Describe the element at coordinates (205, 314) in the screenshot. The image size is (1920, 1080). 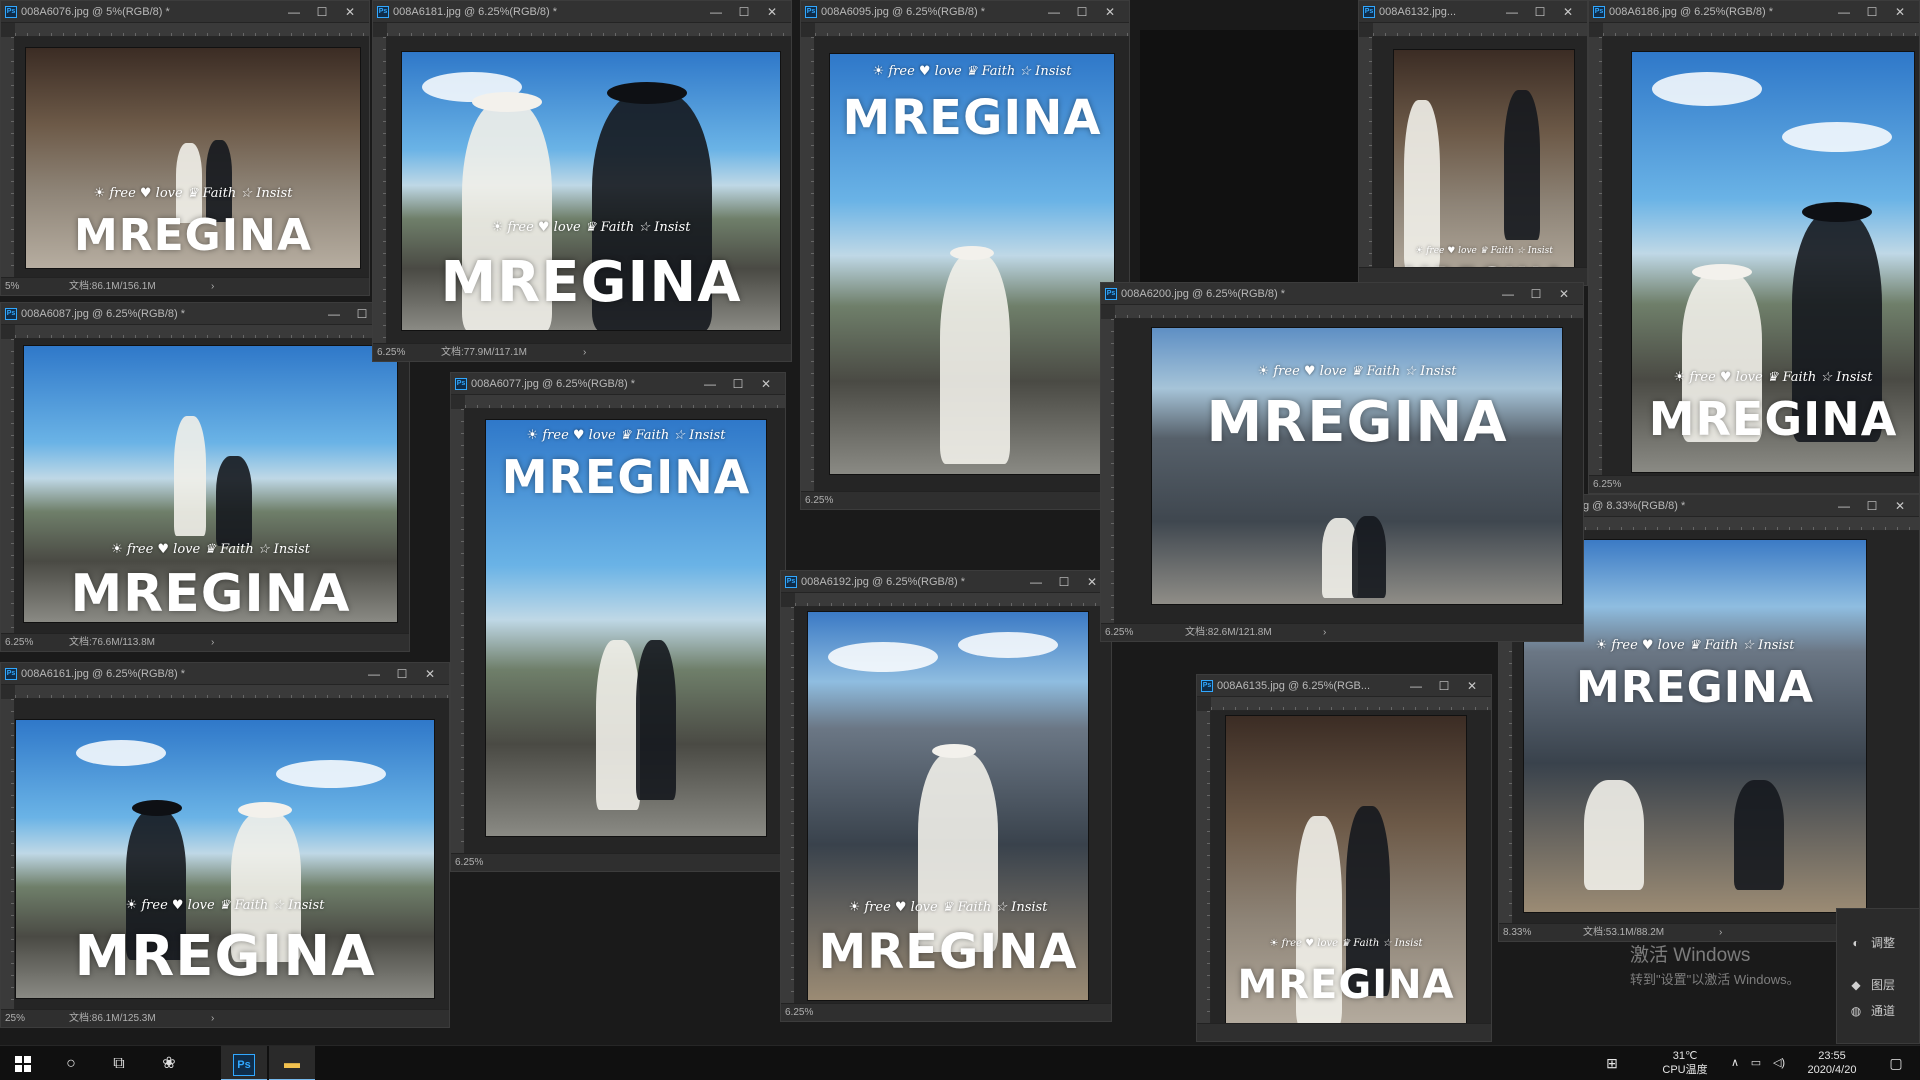
I see `window-titlebar: Ps 008A6087.jpg @ 6.25%(RGB/8) * — ☐ ✕` at that location.